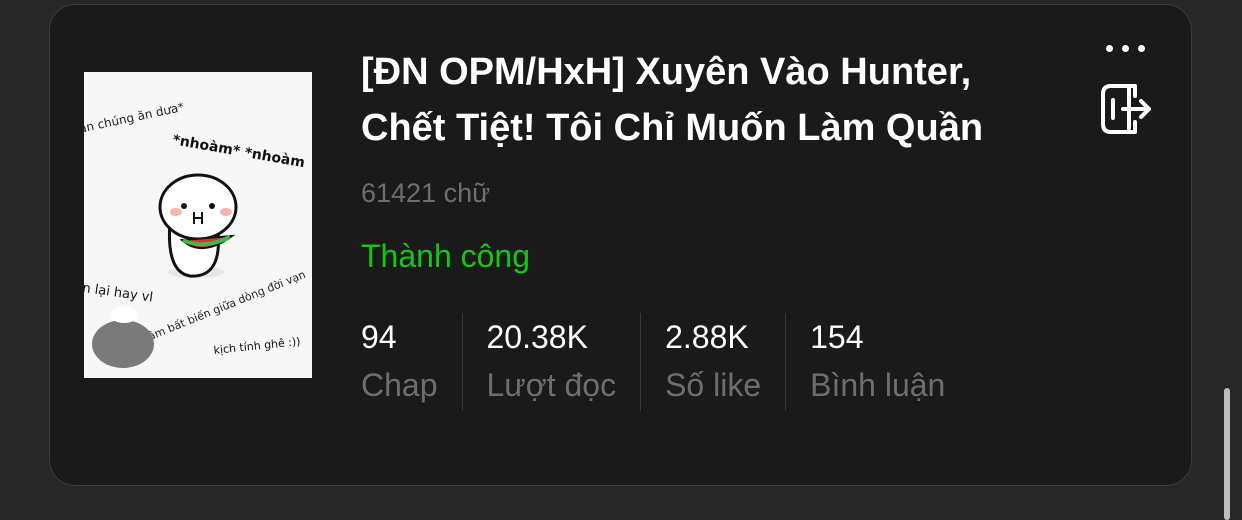 This screenshot has height=520, width=1242. Describe the element at coordinates (552, 362) in the screenshot. I see `stat-reads: 20.38K Lượt đọc` at that location.